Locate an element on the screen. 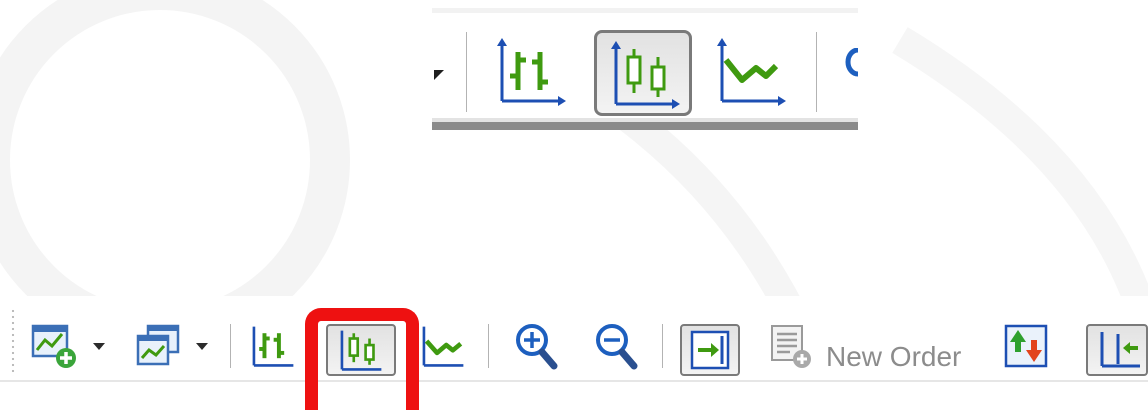 The width and height of the screenshot is (1148, 410). autotrading-icon is located at coordinates (1026, 346).